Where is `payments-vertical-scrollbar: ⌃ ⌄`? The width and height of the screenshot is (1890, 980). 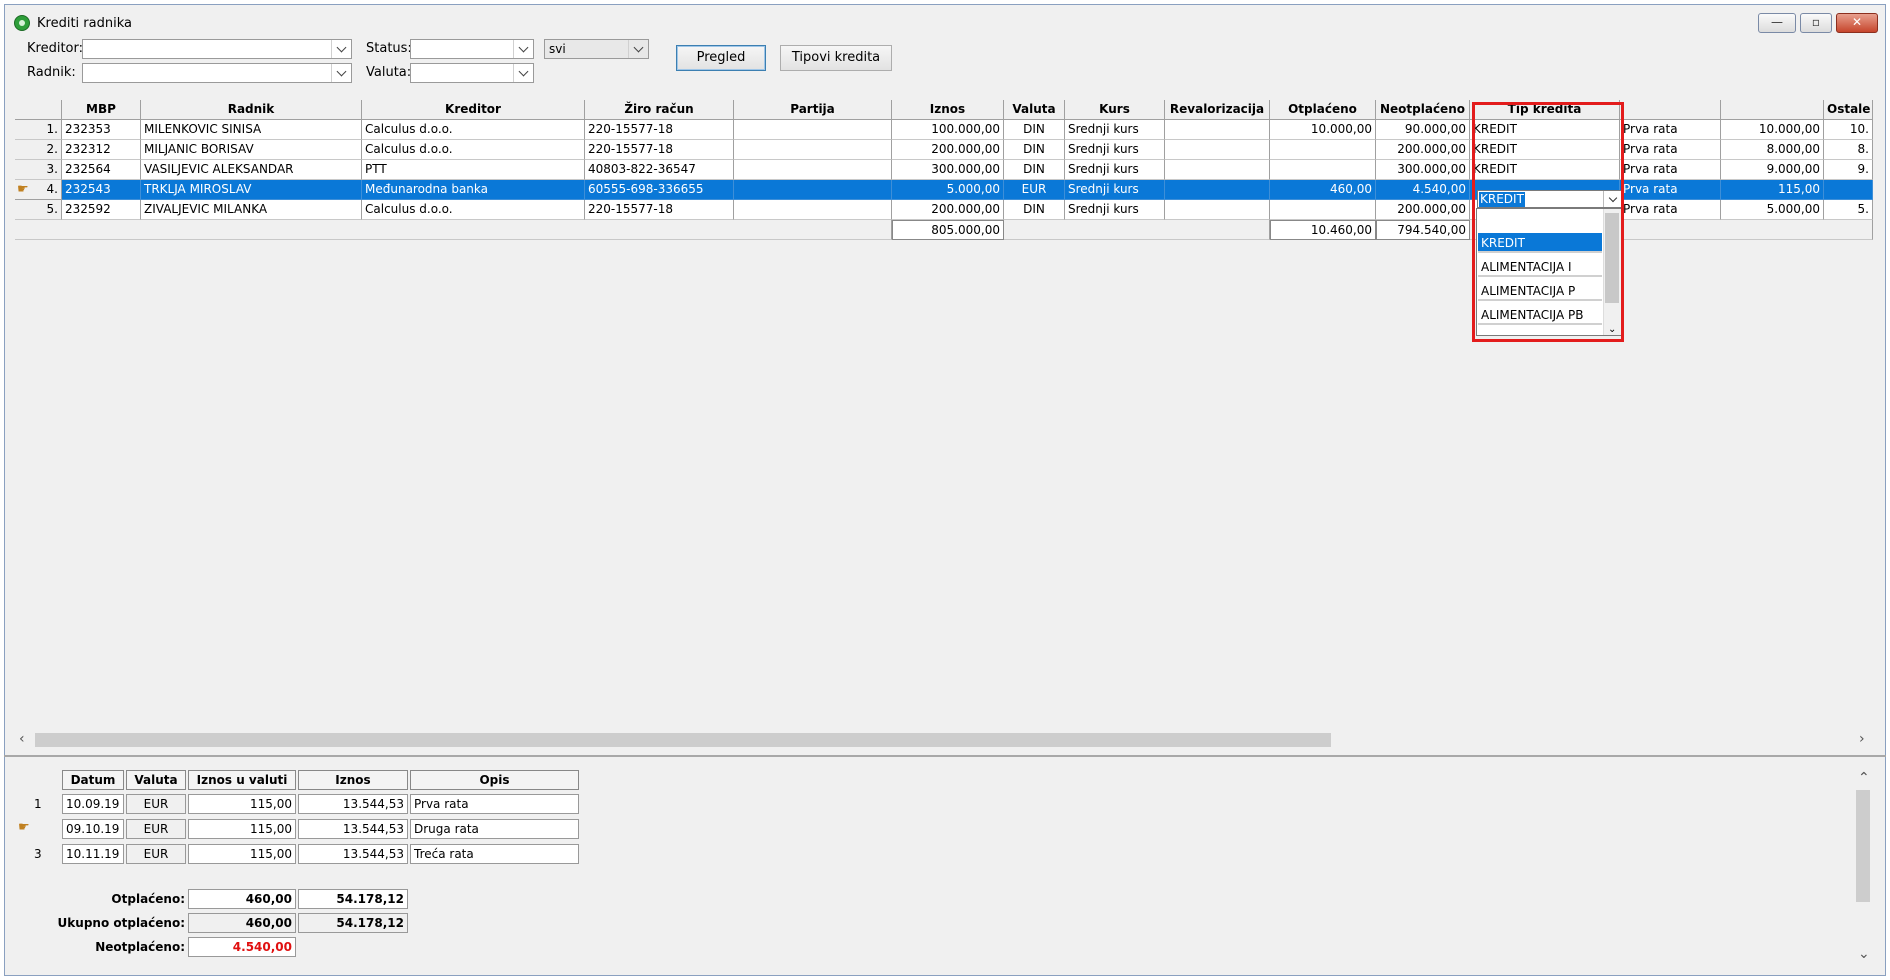 payments-vertical-scrollbar: ⌃ ⌄ is located at coordinates (1863, 868).